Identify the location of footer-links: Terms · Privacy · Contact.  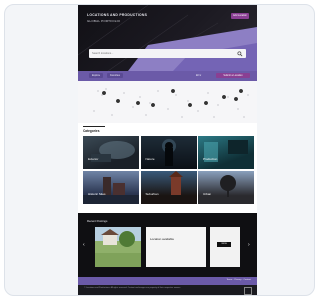
(238, 280).